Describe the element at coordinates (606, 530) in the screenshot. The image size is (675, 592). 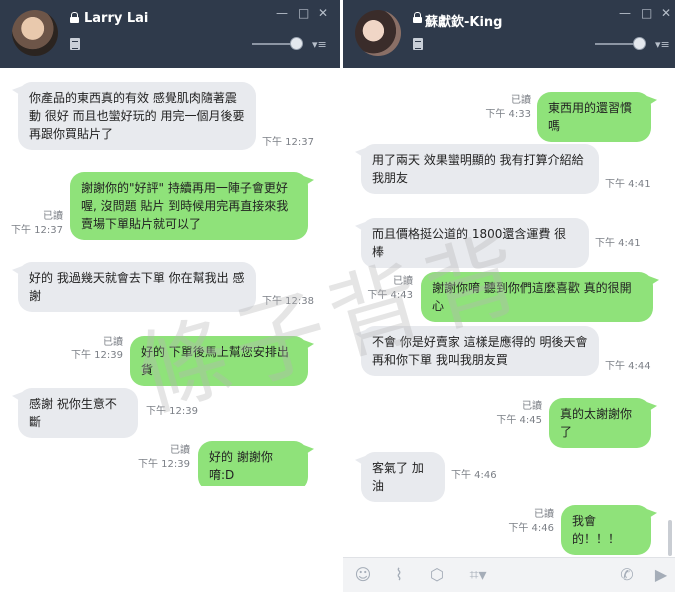
I see `message-bubble: 我會的！！！` at that location.